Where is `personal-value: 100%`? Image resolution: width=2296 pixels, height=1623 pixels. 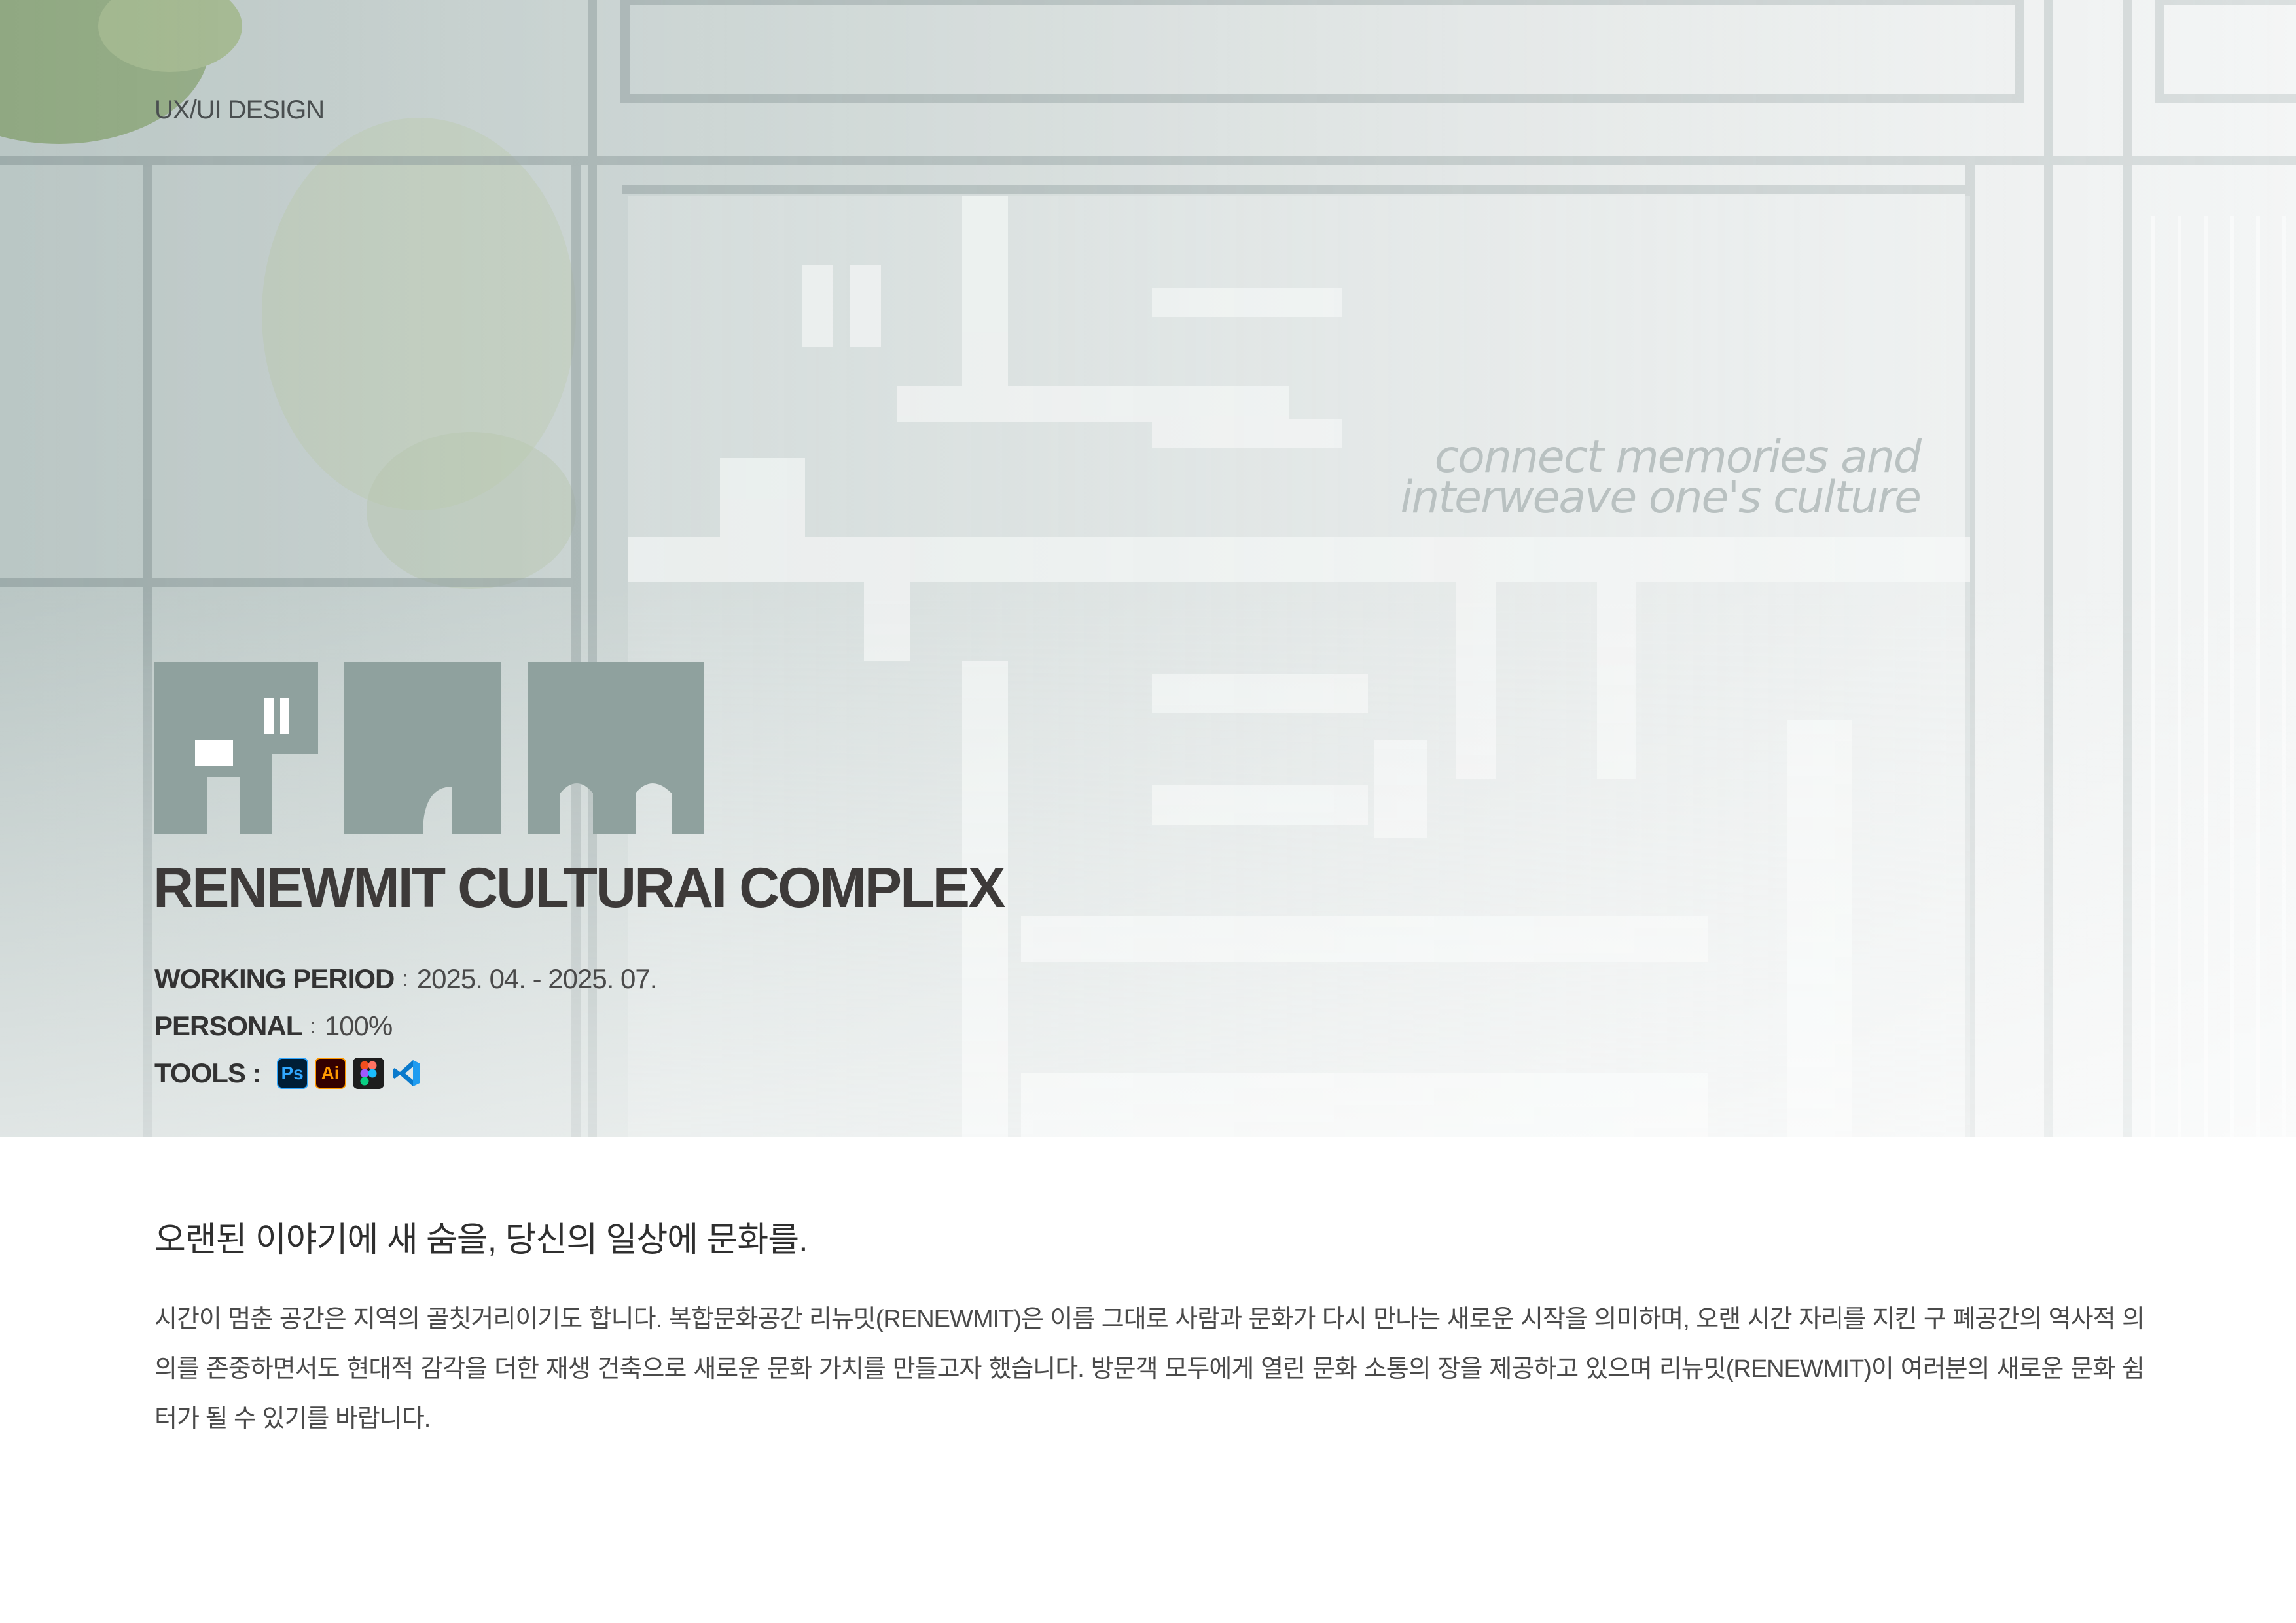 personal-value: 100% is located at coordinates (358, 1025).